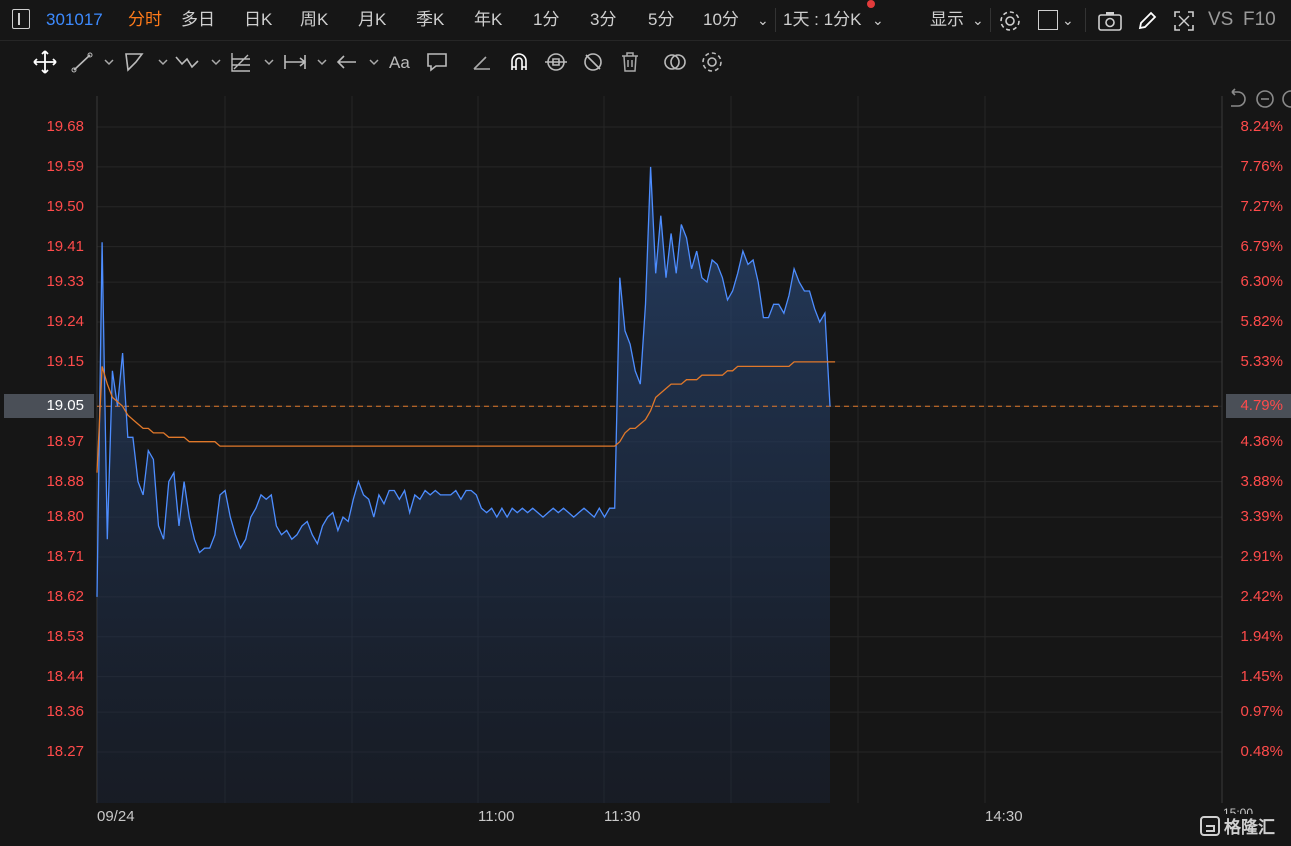  I want to click on wave-tool-icon, so click(187, 62).